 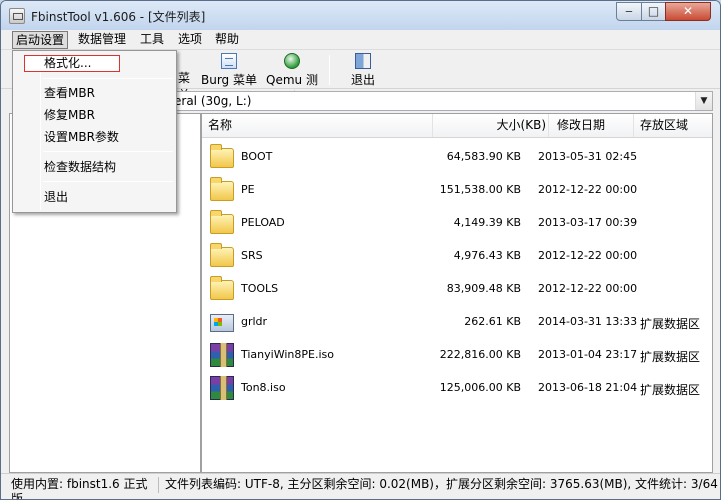 I want to click on file-size: 222,816.00 KB, so click(x=480, y=354).